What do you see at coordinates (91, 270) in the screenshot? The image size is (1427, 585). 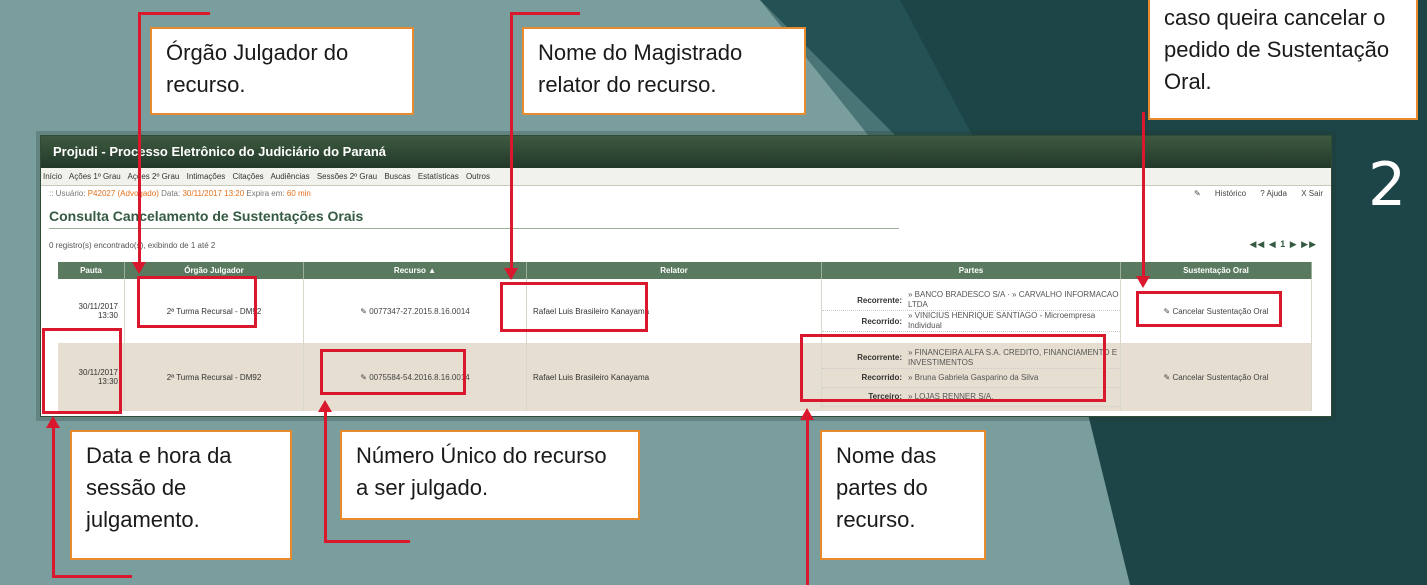 I see `header-pauta: Pauta` at bounding box center [91, 270].